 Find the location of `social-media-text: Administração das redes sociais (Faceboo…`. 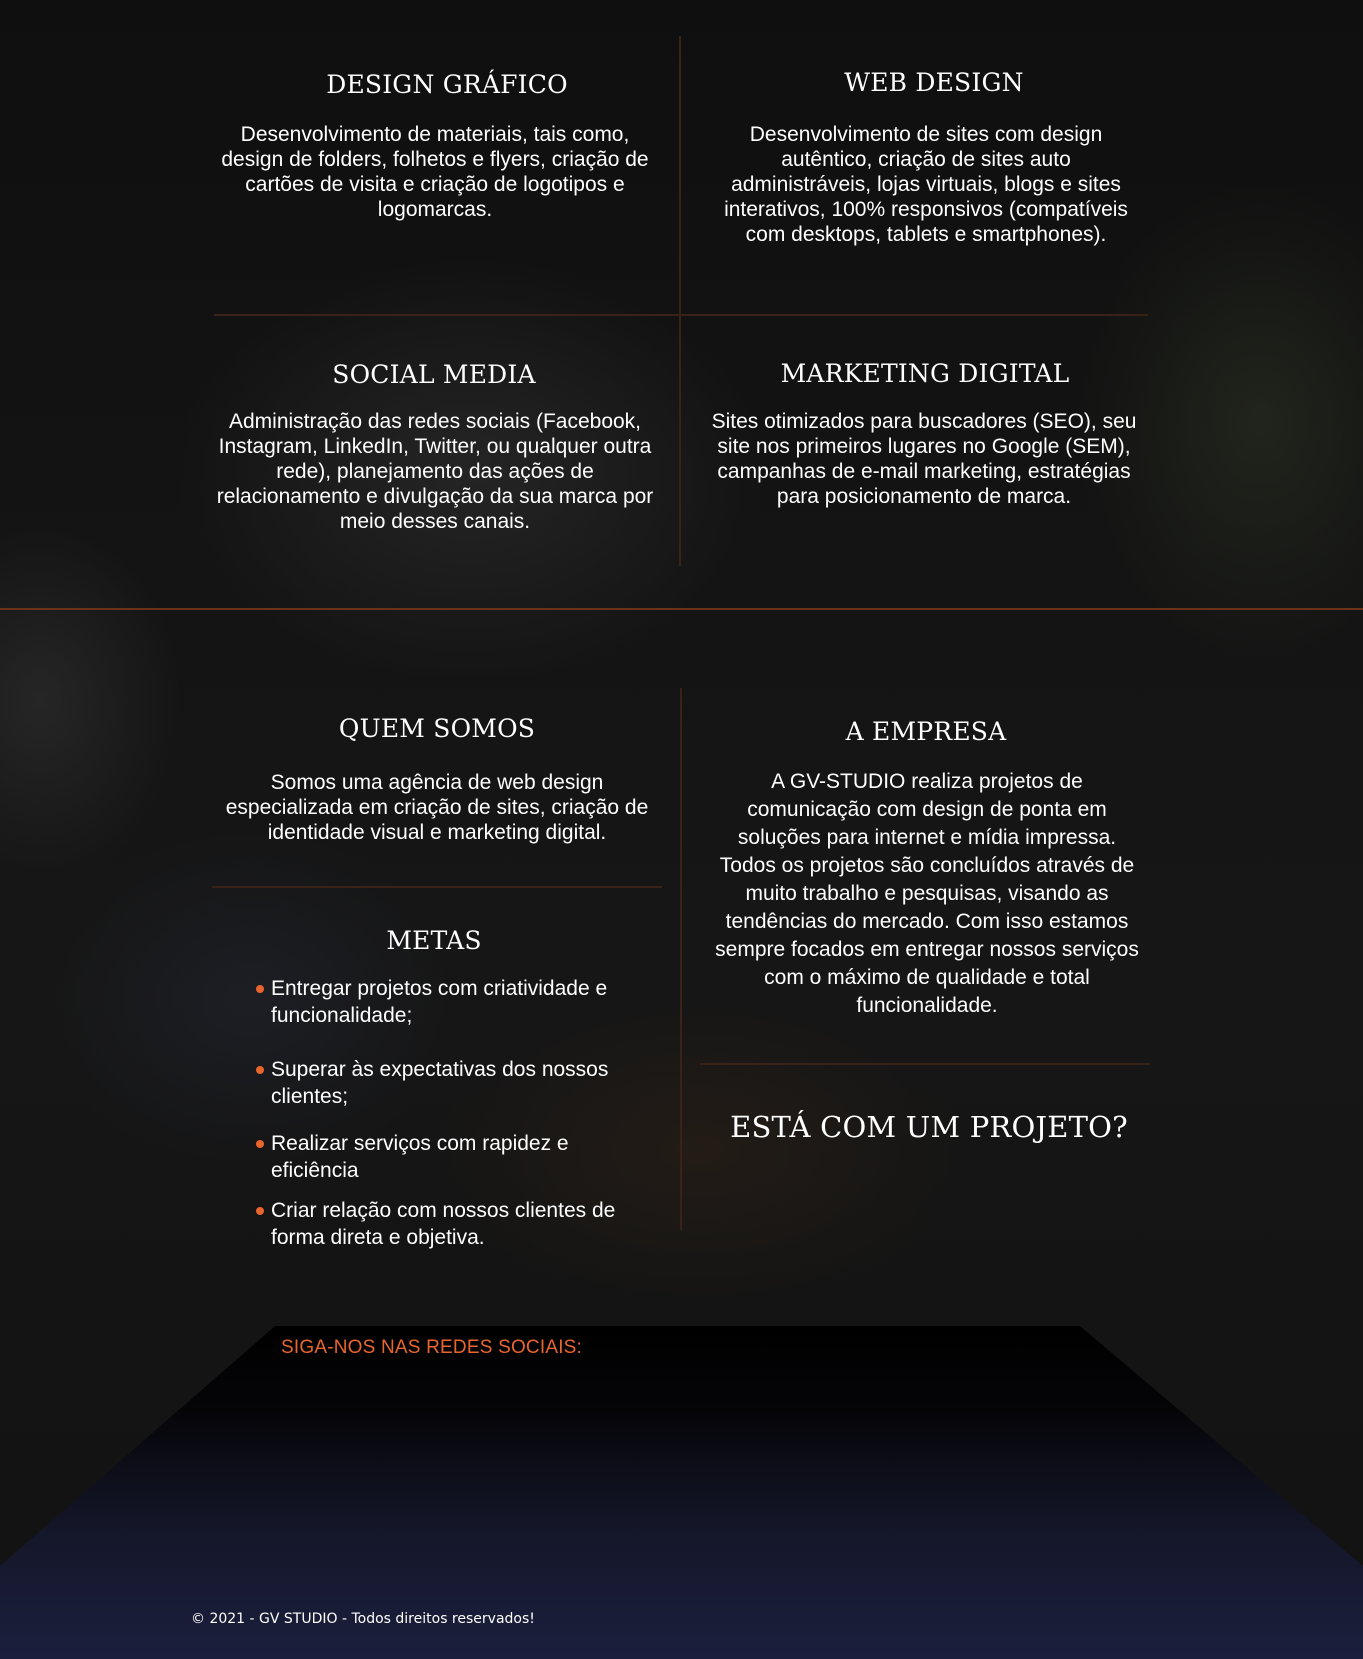

social-media-text: Administração das redes sociais (Faceboo… is located at coordinates (435, 471).